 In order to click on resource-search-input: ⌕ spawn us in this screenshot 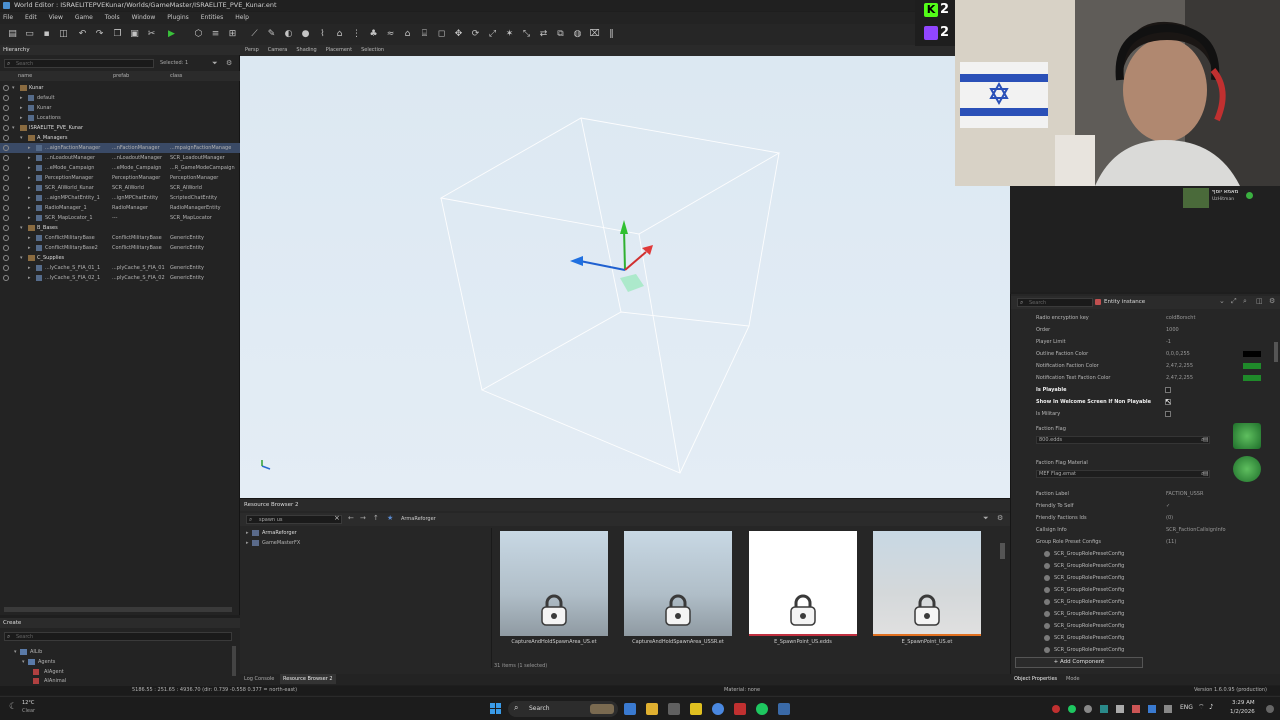, I will do `click(294, 519)`.